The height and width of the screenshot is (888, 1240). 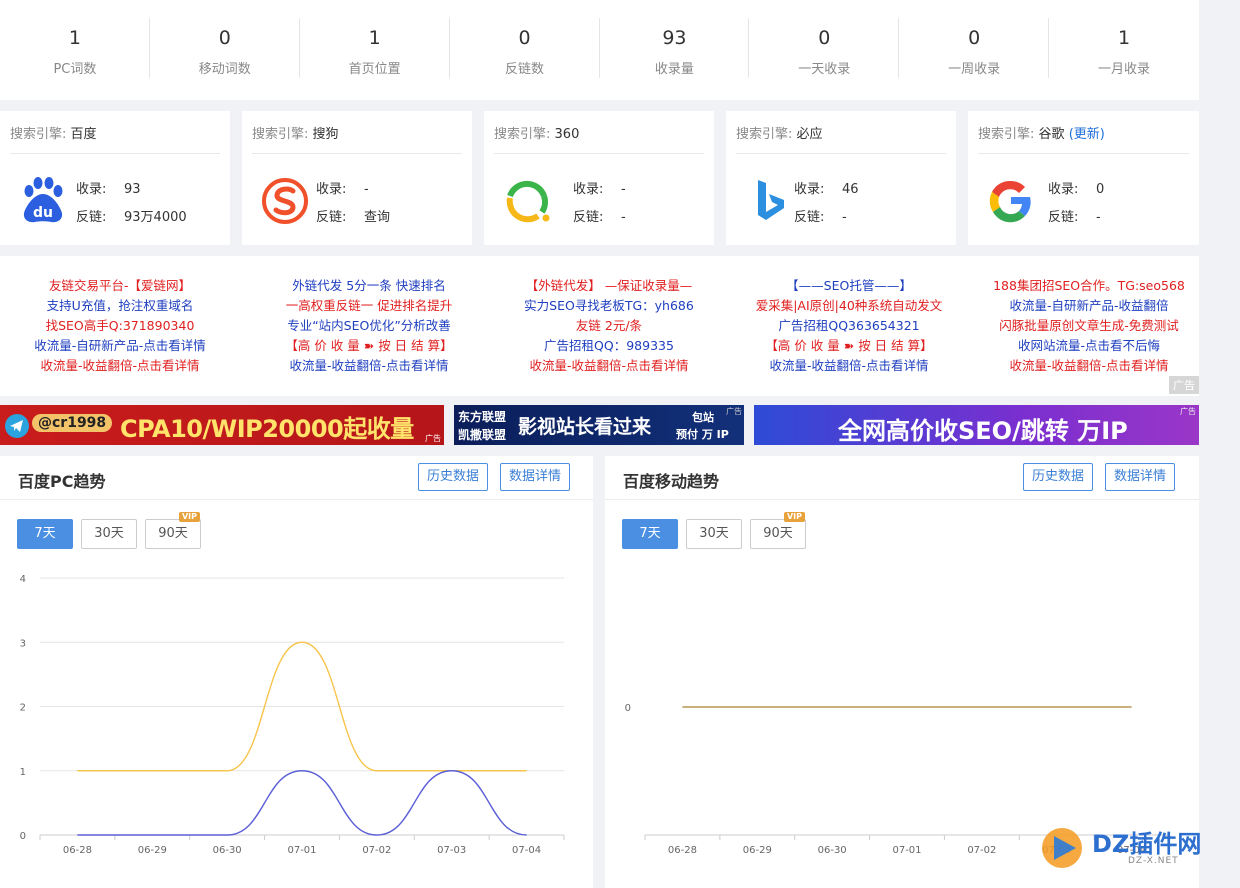 I want to click on engine-name: 360, so click(x=567, y=134).